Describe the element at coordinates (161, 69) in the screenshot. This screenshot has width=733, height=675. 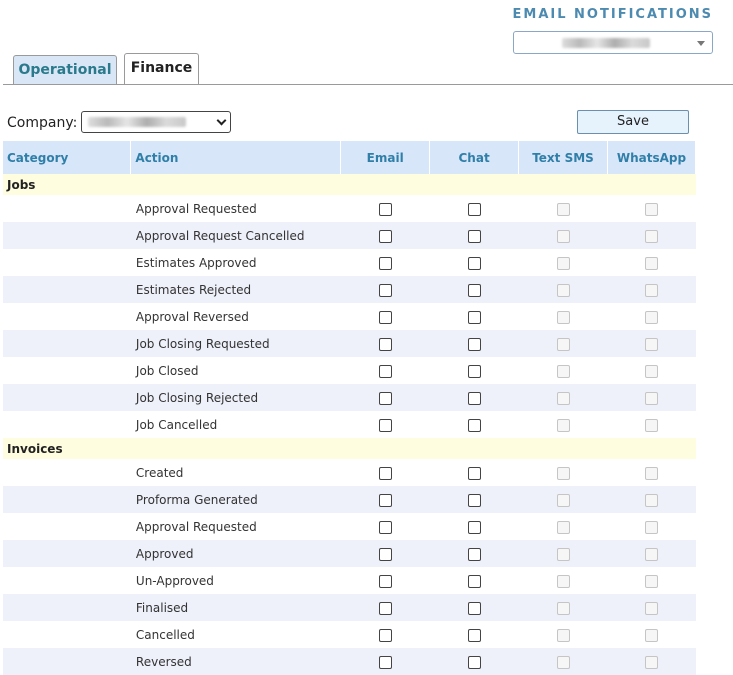
I see `tab-finance: Finance` at that location.